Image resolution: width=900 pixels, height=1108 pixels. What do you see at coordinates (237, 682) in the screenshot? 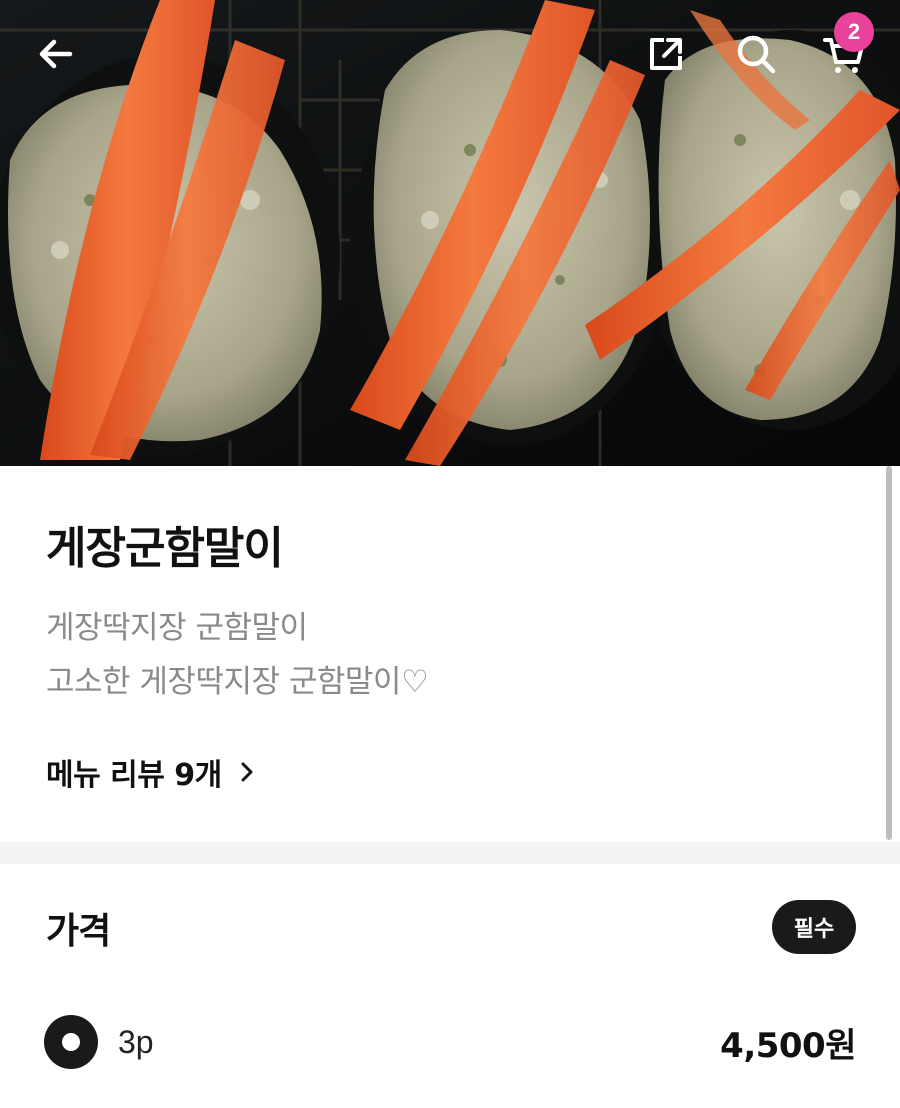
I see `menu-description-line2: 고소한 게장딱지장 군함말이♡` at bounding box center [237, 682].